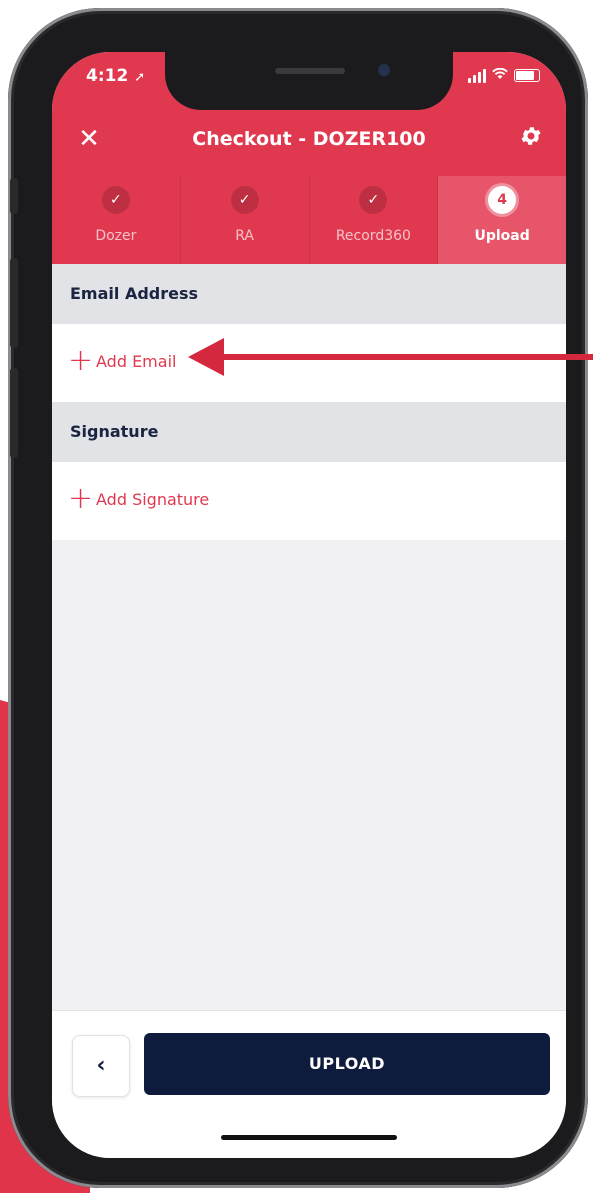 This screenshot has height=1193, width=593. What do you see at coordinates (14, 196) in the screenshot?
I see `mute-switch` at bounding box center [14, 196].